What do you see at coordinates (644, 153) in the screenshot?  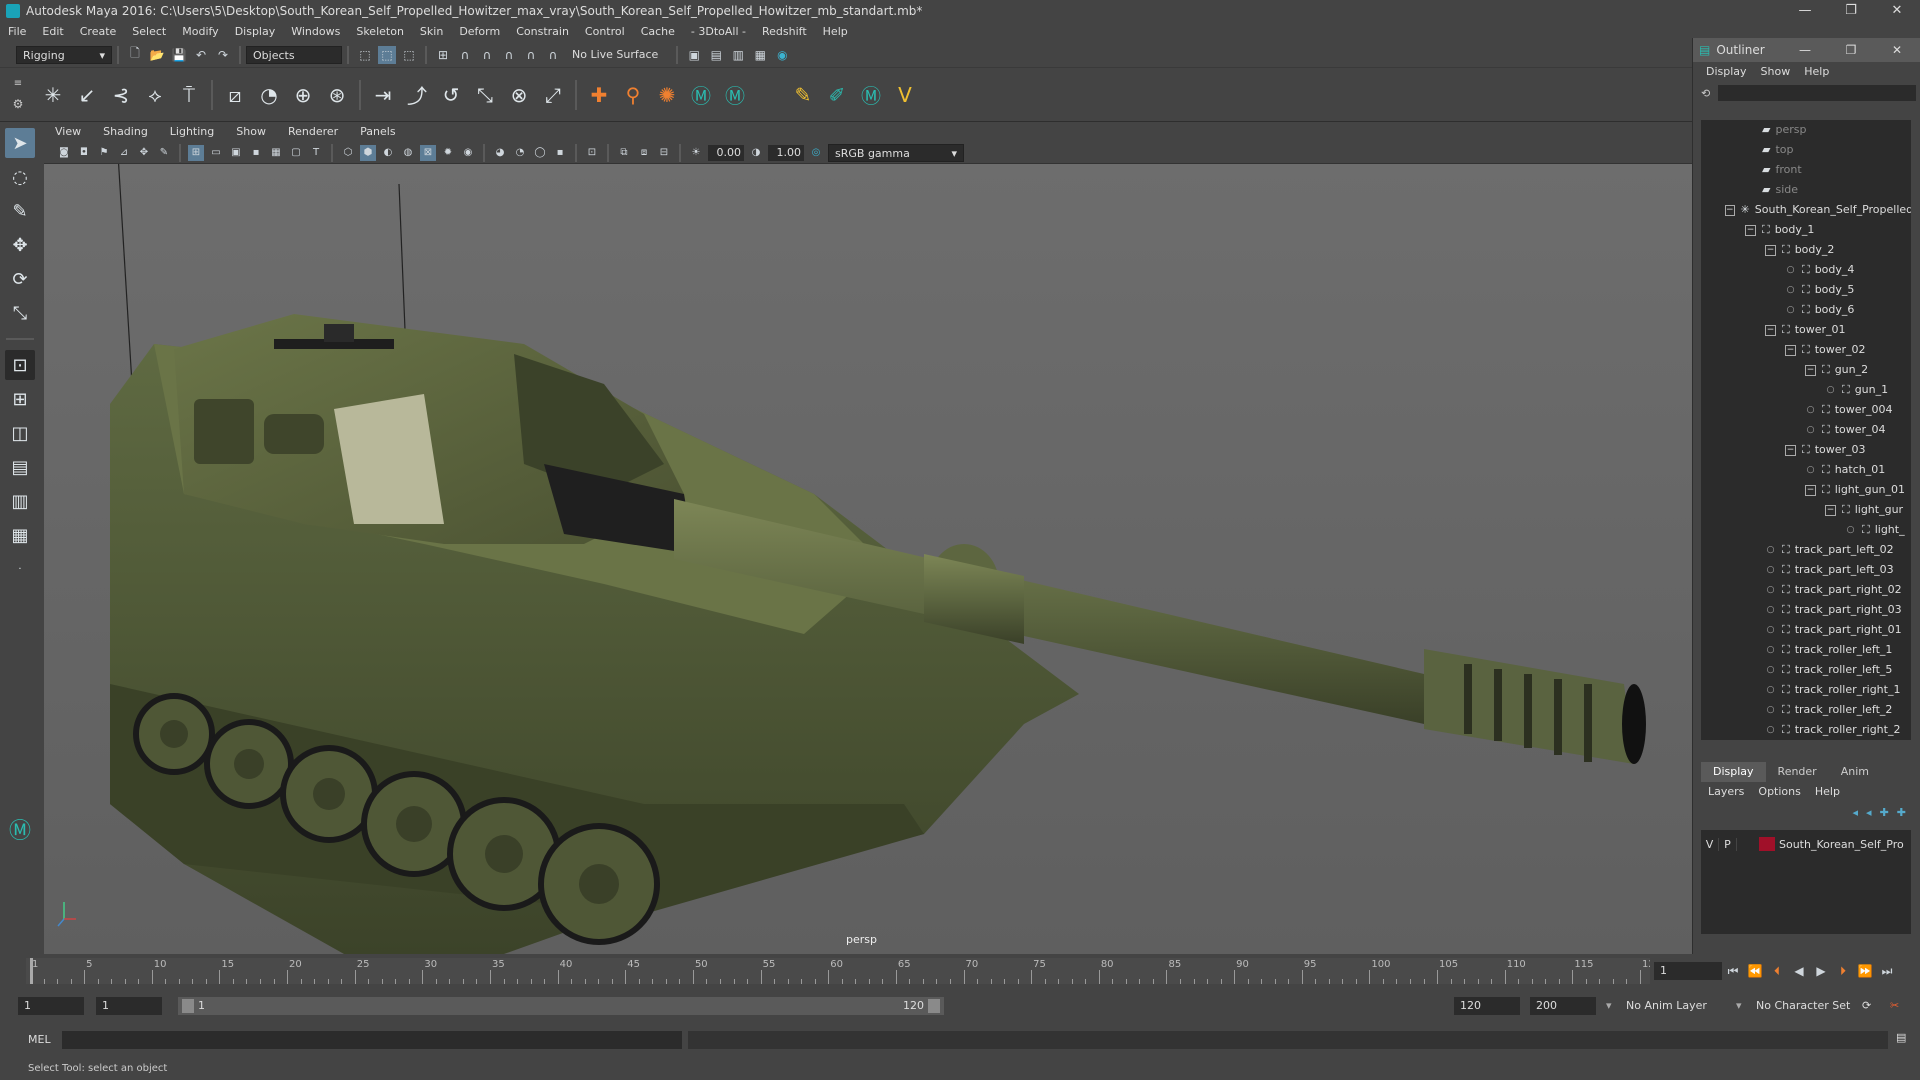 I see `xray-joints-icon: ⧈` at bounding box center [644, 153].